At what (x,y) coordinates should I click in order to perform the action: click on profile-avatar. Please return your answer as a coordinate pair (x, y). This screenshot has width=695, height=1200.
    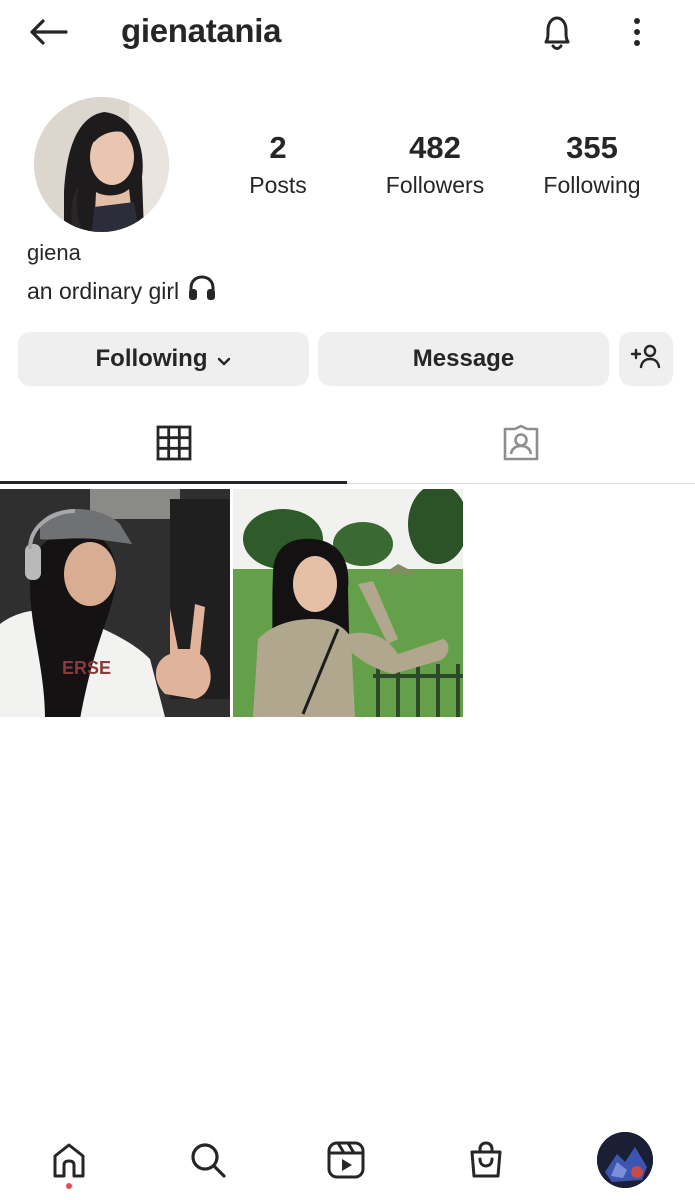
    Looking at the image, I should click on (101, 164).